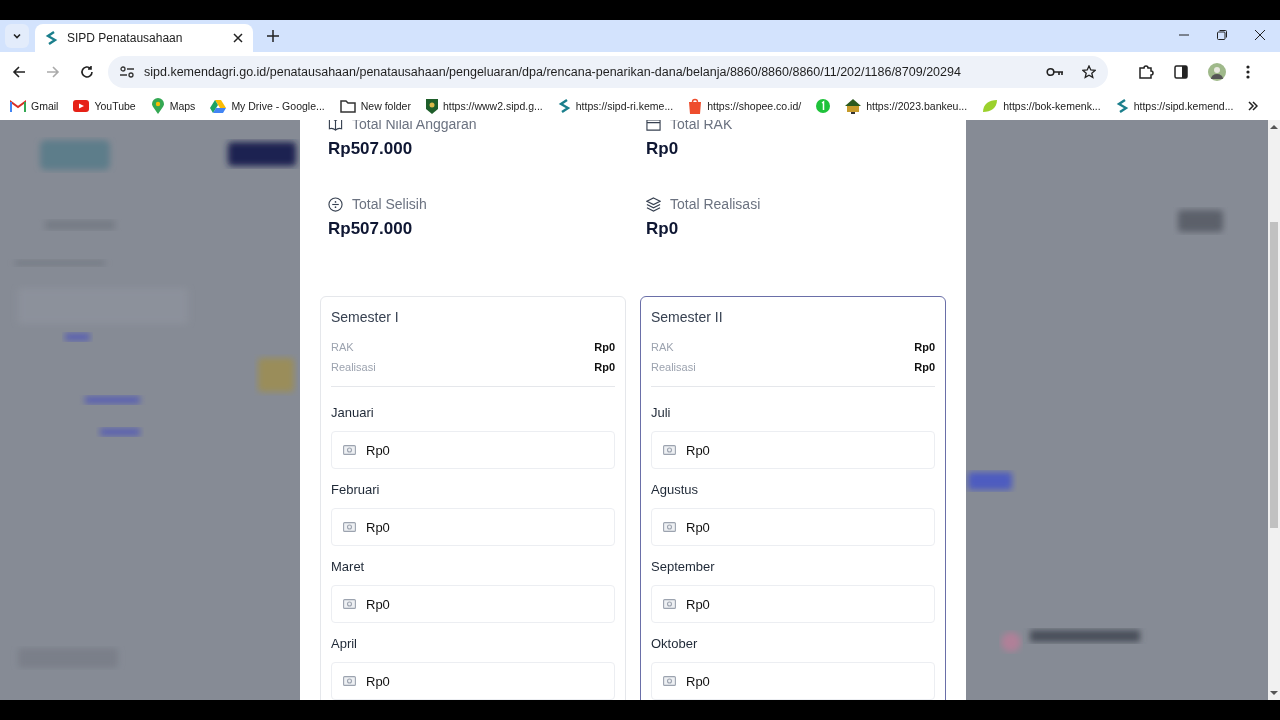  I want to click on semester-title: Semester I, so click(365, 317).